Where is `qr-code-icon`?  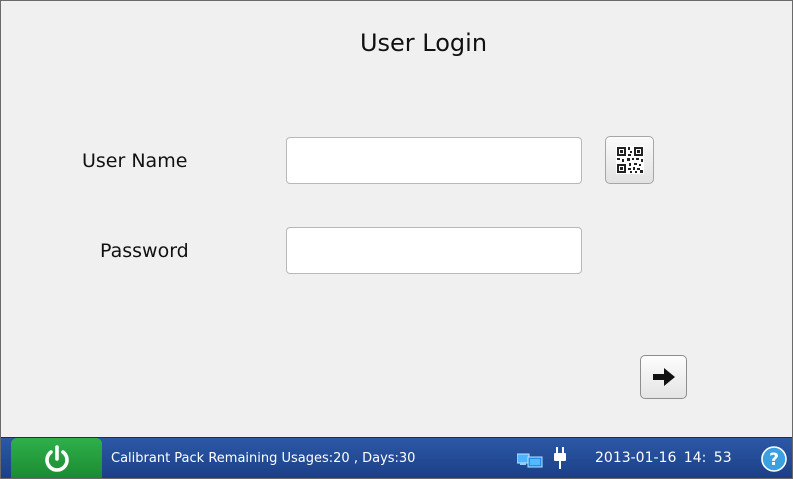 qr-code-icon is located at coordinates (629, 160).